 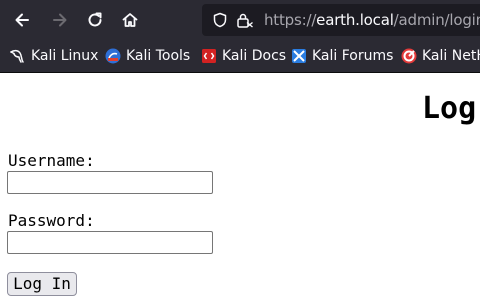 I want to click on back-button, so click(x=22, y=20).